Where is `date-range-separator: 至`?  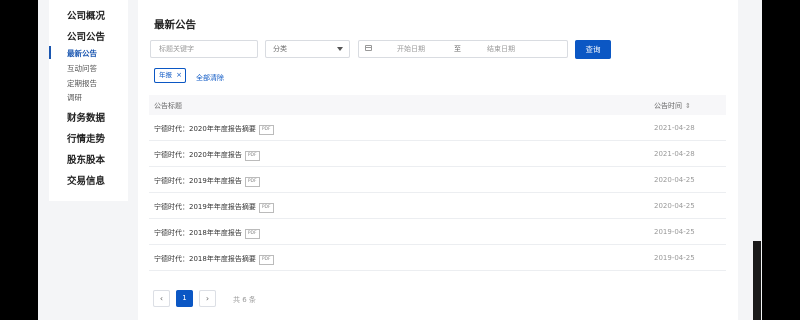
date-range-separator: 至 is located at coordinates (457, 49).